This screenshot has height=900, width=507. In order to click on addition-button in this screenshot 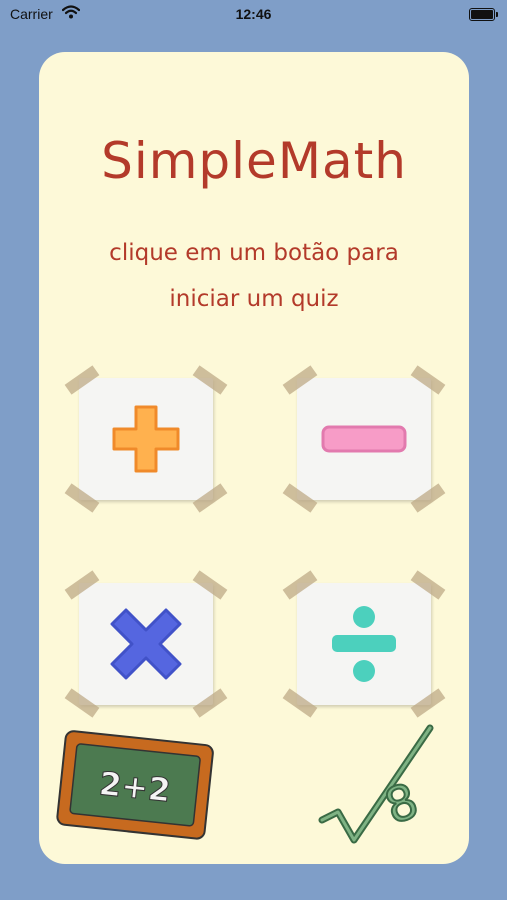, I will do `click(146, 439)`.